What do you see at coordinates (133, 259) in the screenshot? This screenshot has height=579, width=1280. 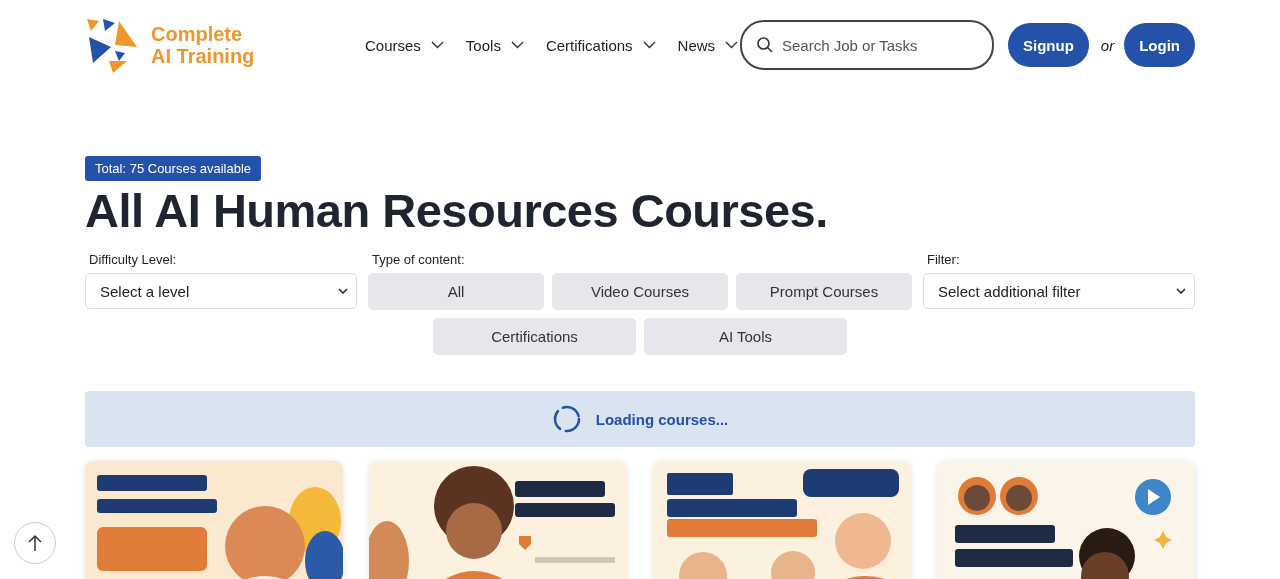 I see `field-label: Difficulty Level:` at bounding box center [133, 259].